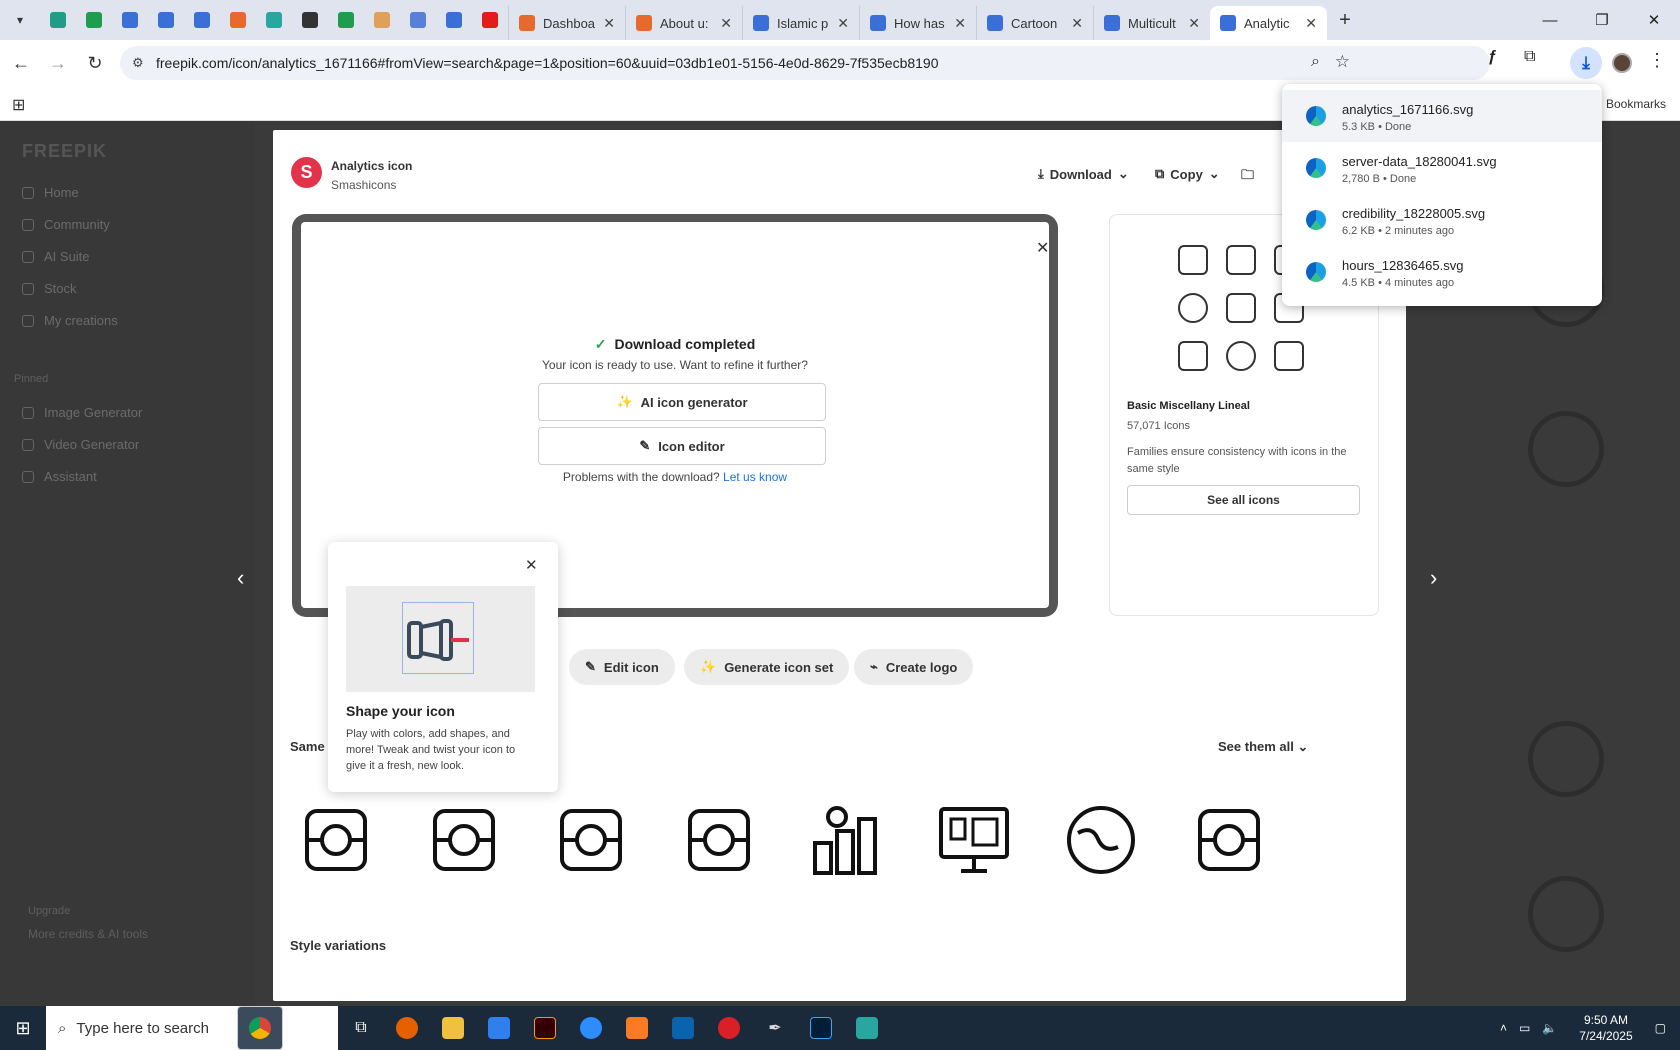 The height and width of the screenshot is (1050, 1680). Describe the element at coordinates (1034, 23) in the screenshot. I see `browser-tab: Cartoon ✕` at that location.